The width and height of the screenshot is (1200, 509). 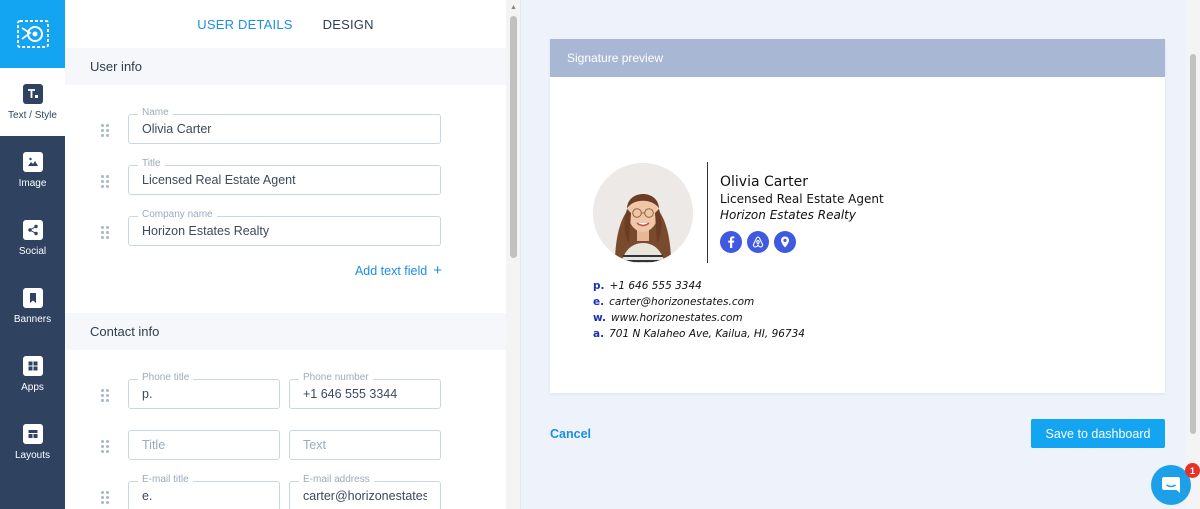 I want to click on title-field: Title, so click(x=284, y=176).